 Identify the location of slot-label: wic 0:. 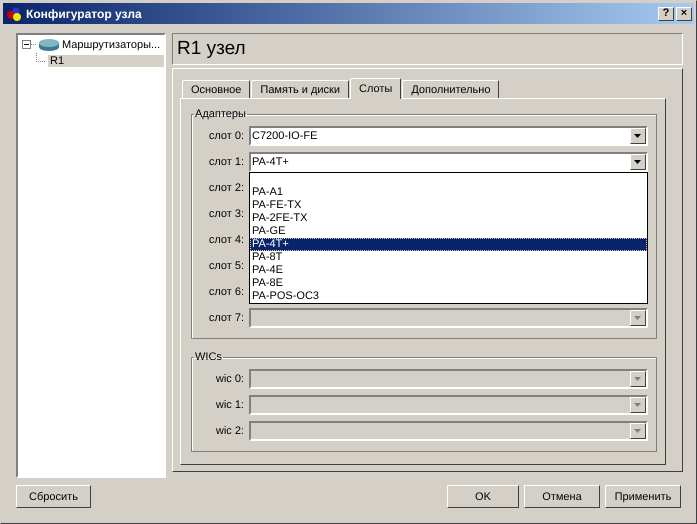
(229, 379).